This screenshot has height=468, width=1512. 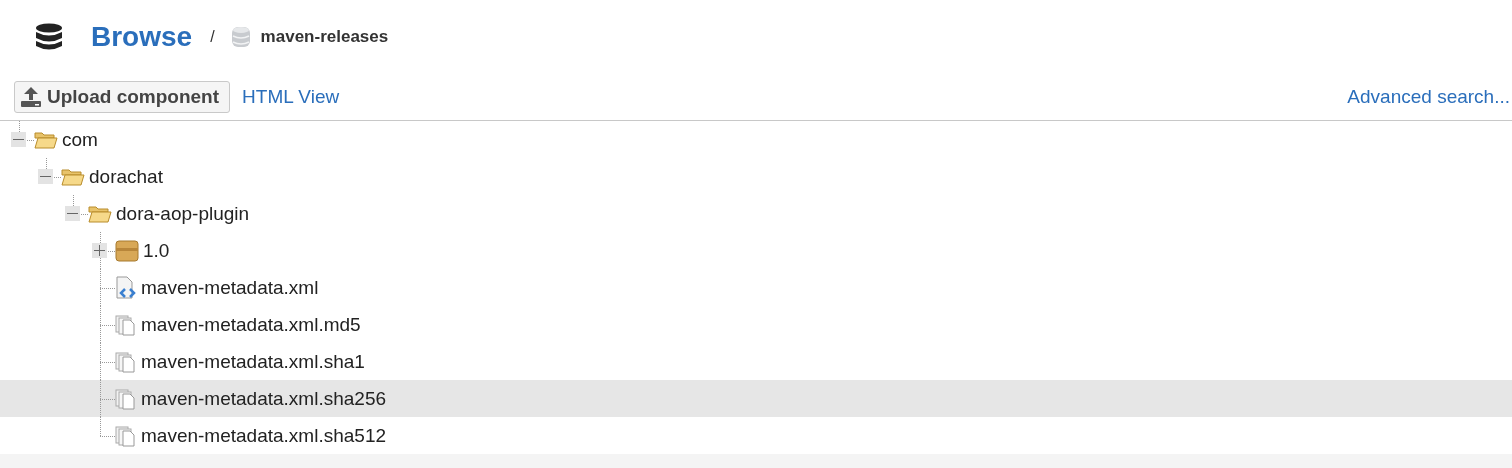 I want to click on tree-row: maven-metadata.xml, so click(x=756, y=287).